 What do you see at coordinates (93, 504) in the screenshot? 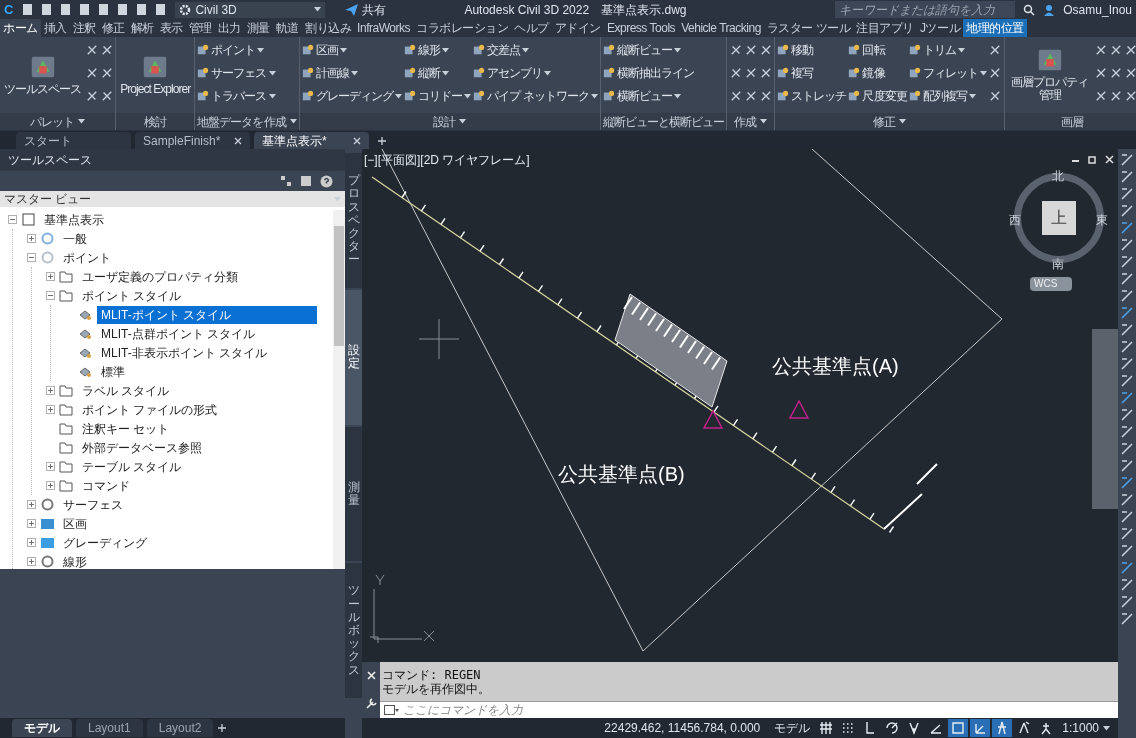
I see `tree-item: サーフェス` at bounding box center [93, 504].